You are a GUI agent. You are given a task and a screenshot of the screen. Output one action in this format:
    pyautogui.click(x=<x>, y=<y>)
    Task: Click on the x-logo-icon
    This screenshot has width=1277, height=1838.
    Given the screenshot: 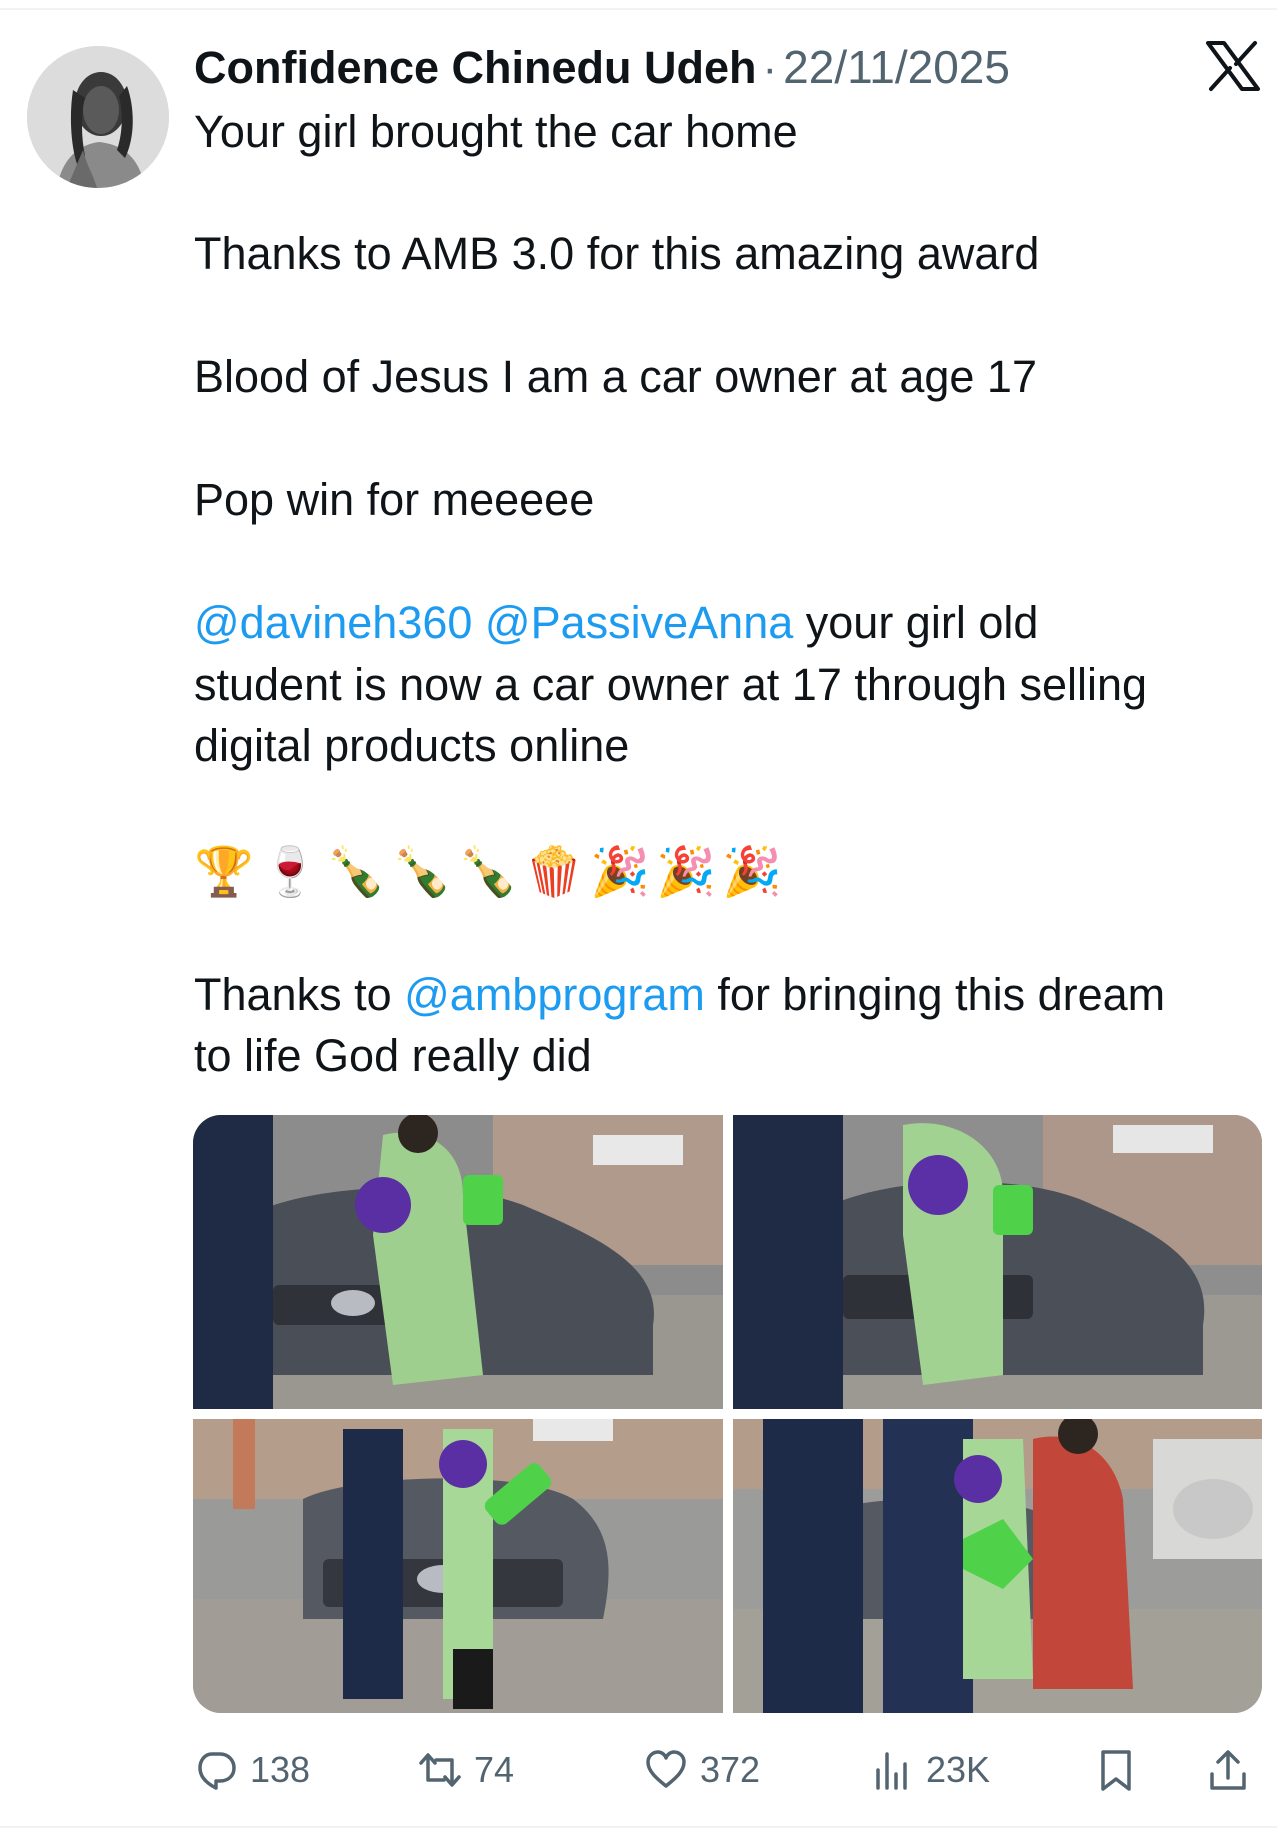 What is the action you would take?
    pyautogui.click(x=1233, y=66)
    